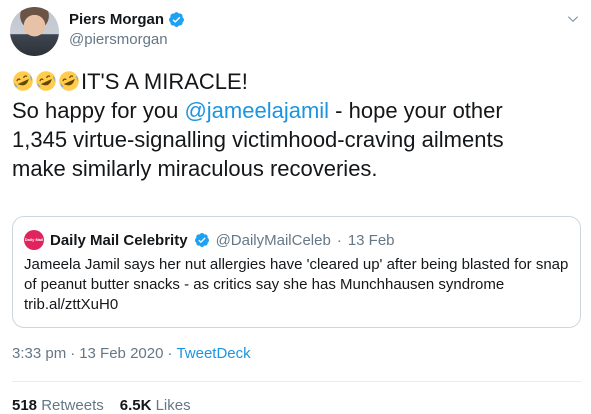 This screenshot has width=591, height=414. Describe the element at coordinates (135, 405) in the screenshot. I see `likes-count: 6.5K` at that location.